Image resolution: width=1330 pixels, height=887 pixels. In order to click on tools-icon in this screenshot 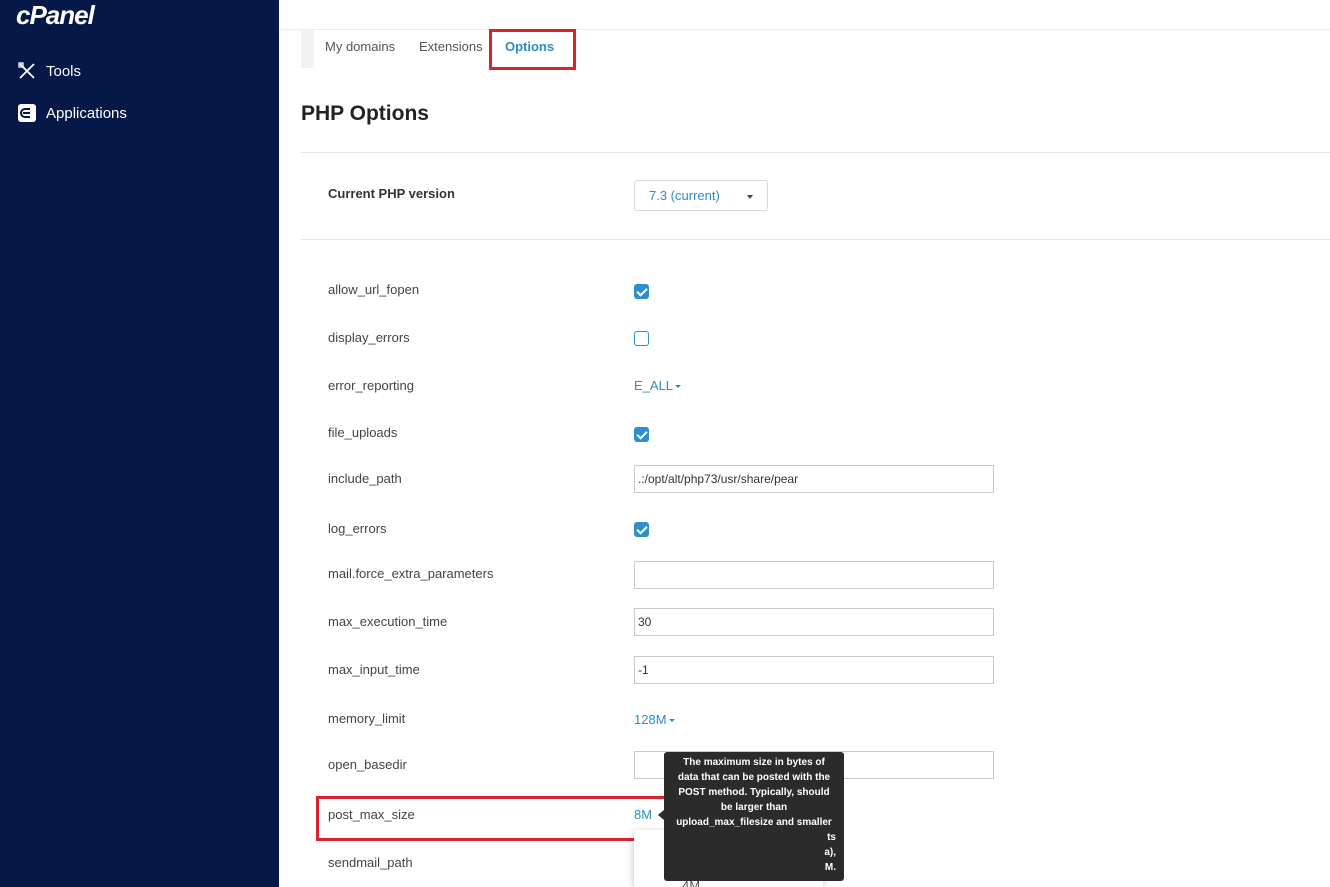, I will do `click(27, 71)`.